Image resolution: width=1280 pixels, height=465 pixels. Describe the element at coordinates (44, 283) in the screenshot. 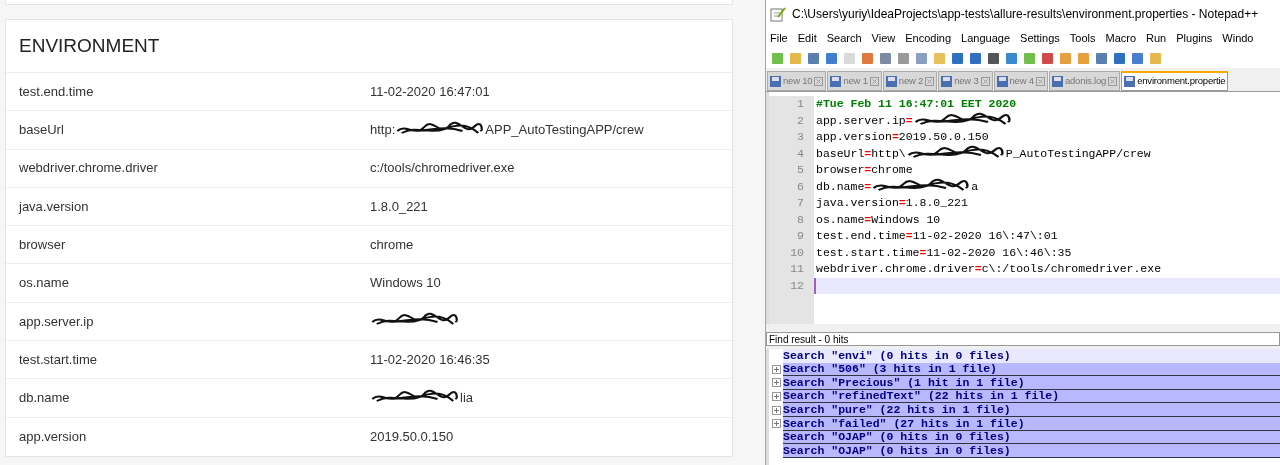

I see `property-name: os.name` at that location.